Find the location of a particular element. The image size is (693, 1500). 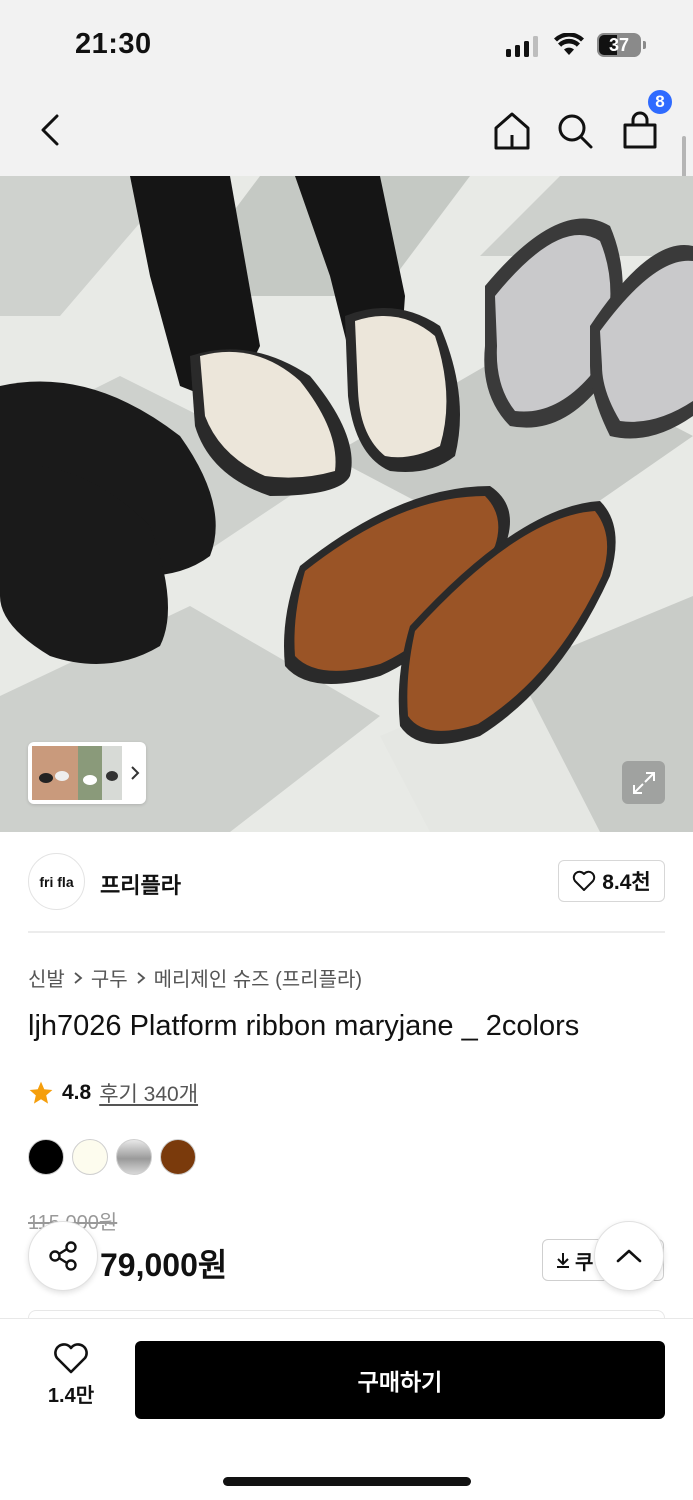

star-icon is located at coordinates (41, 1092).